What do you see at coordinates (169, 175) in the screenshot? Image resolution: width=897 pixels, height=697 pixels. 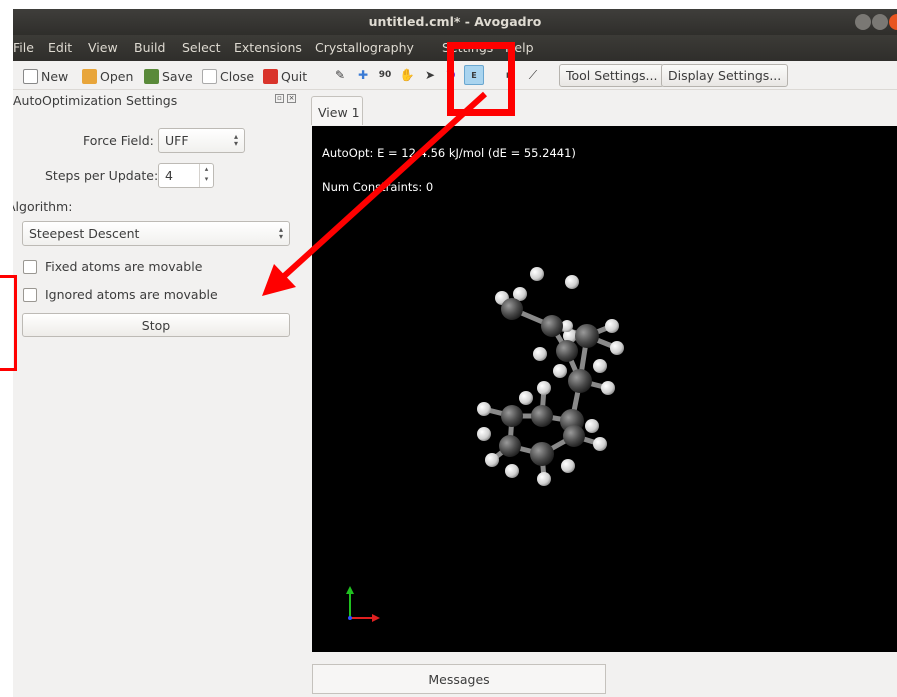 I see `steps-per-update-value: 4` at bounding box center [169, 175].